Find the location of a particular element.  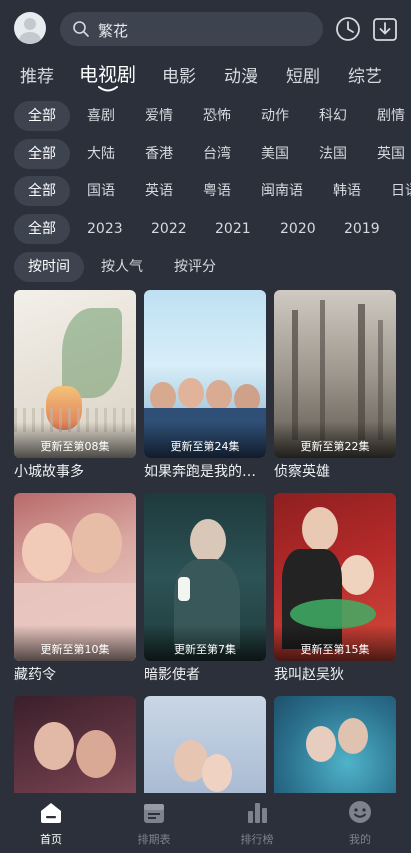

episode-badge: 更新至第08集 is located at coordinates (75, 446).